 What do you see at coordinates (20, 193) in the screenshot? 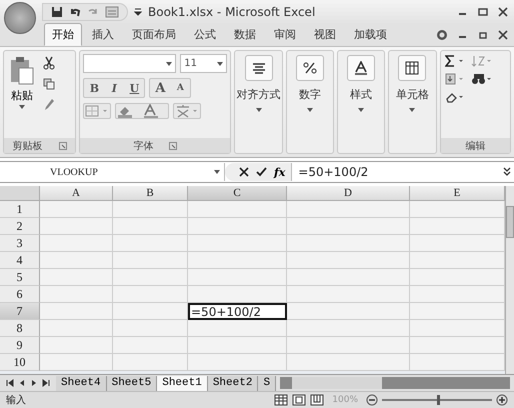
I see `select-all-button` at bounding box center [20, 193].